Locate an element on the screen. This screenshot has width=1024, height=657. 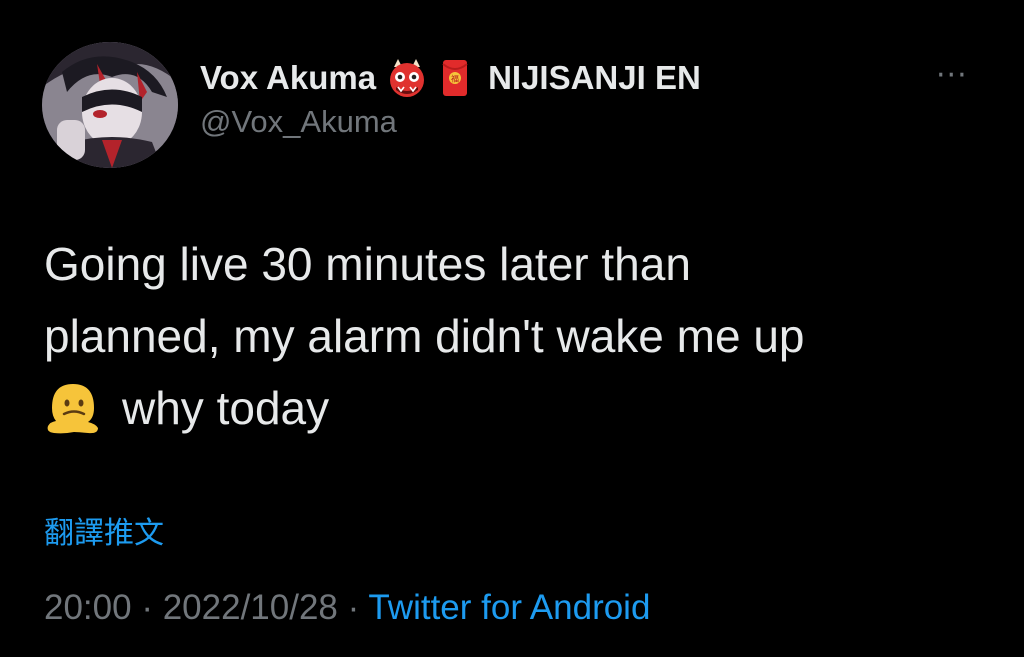
tweet-line-3: why today is located at coordinates (519, 408).